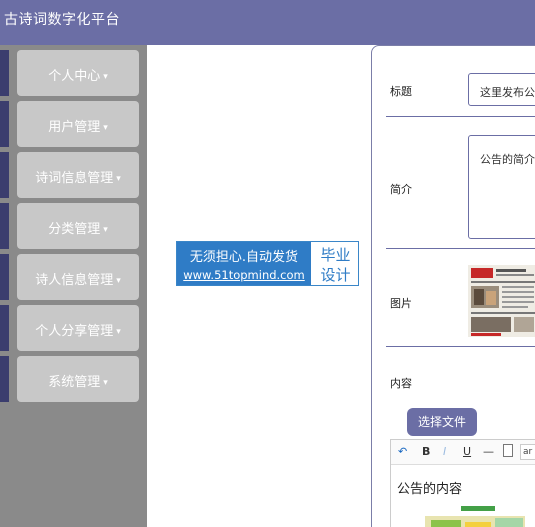 The image size is (535, 527). I want to click on underline-button: U, so click(467, 451).